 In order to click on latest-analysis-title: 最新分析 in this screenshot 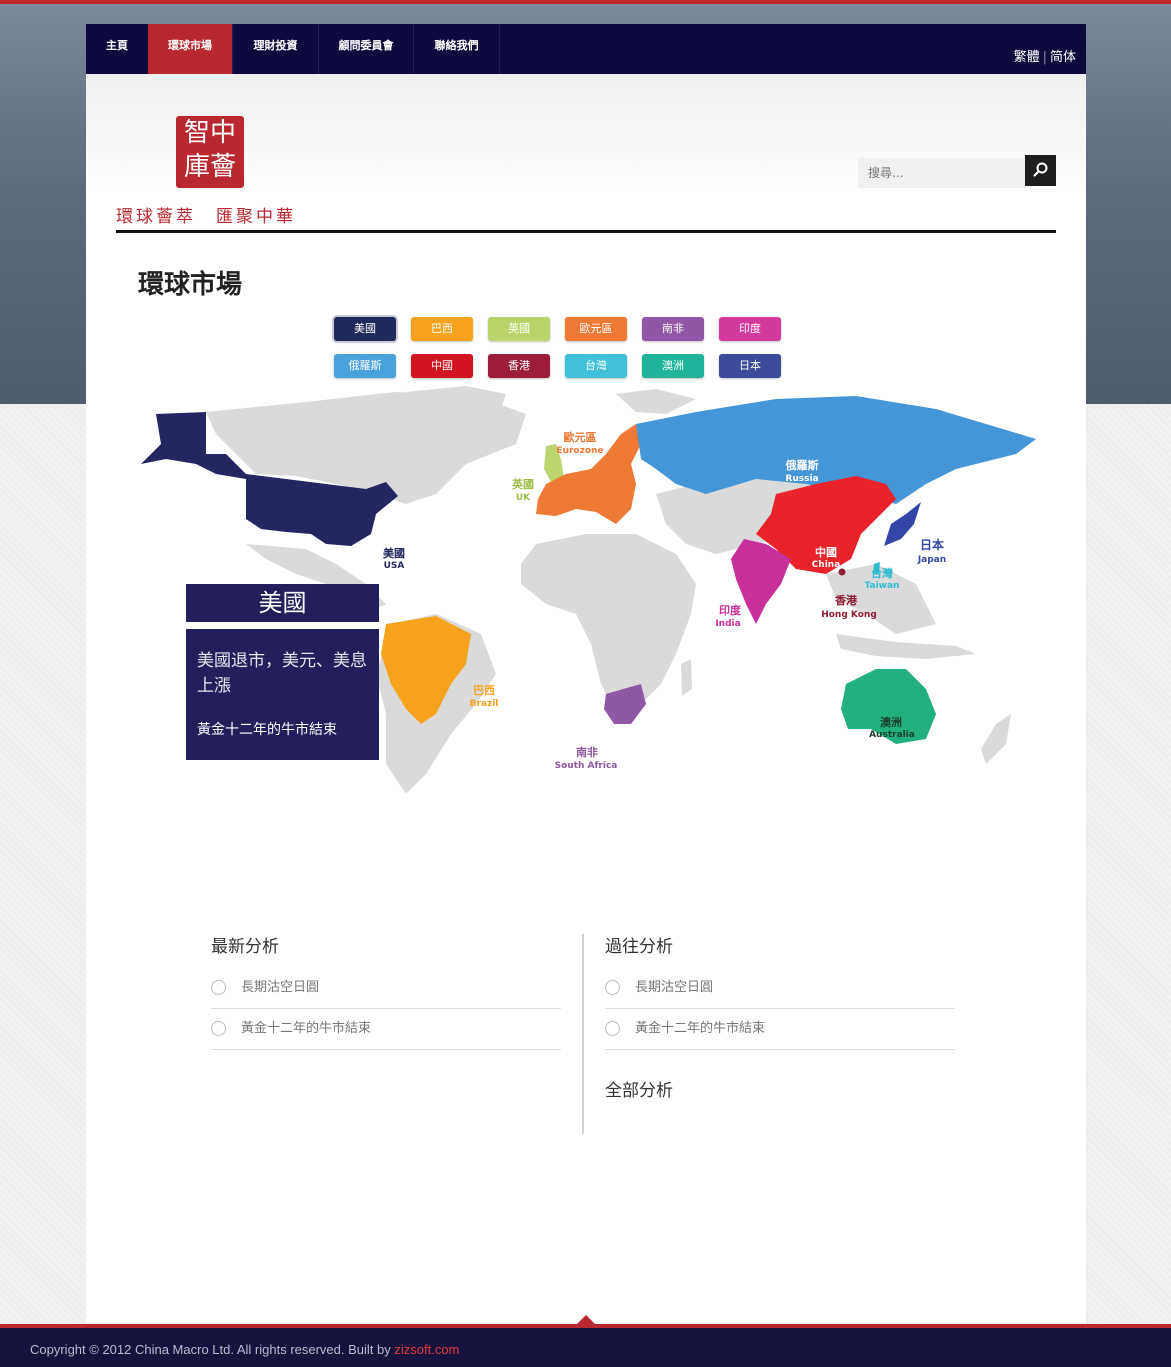, I will do `click(245, 947)`.